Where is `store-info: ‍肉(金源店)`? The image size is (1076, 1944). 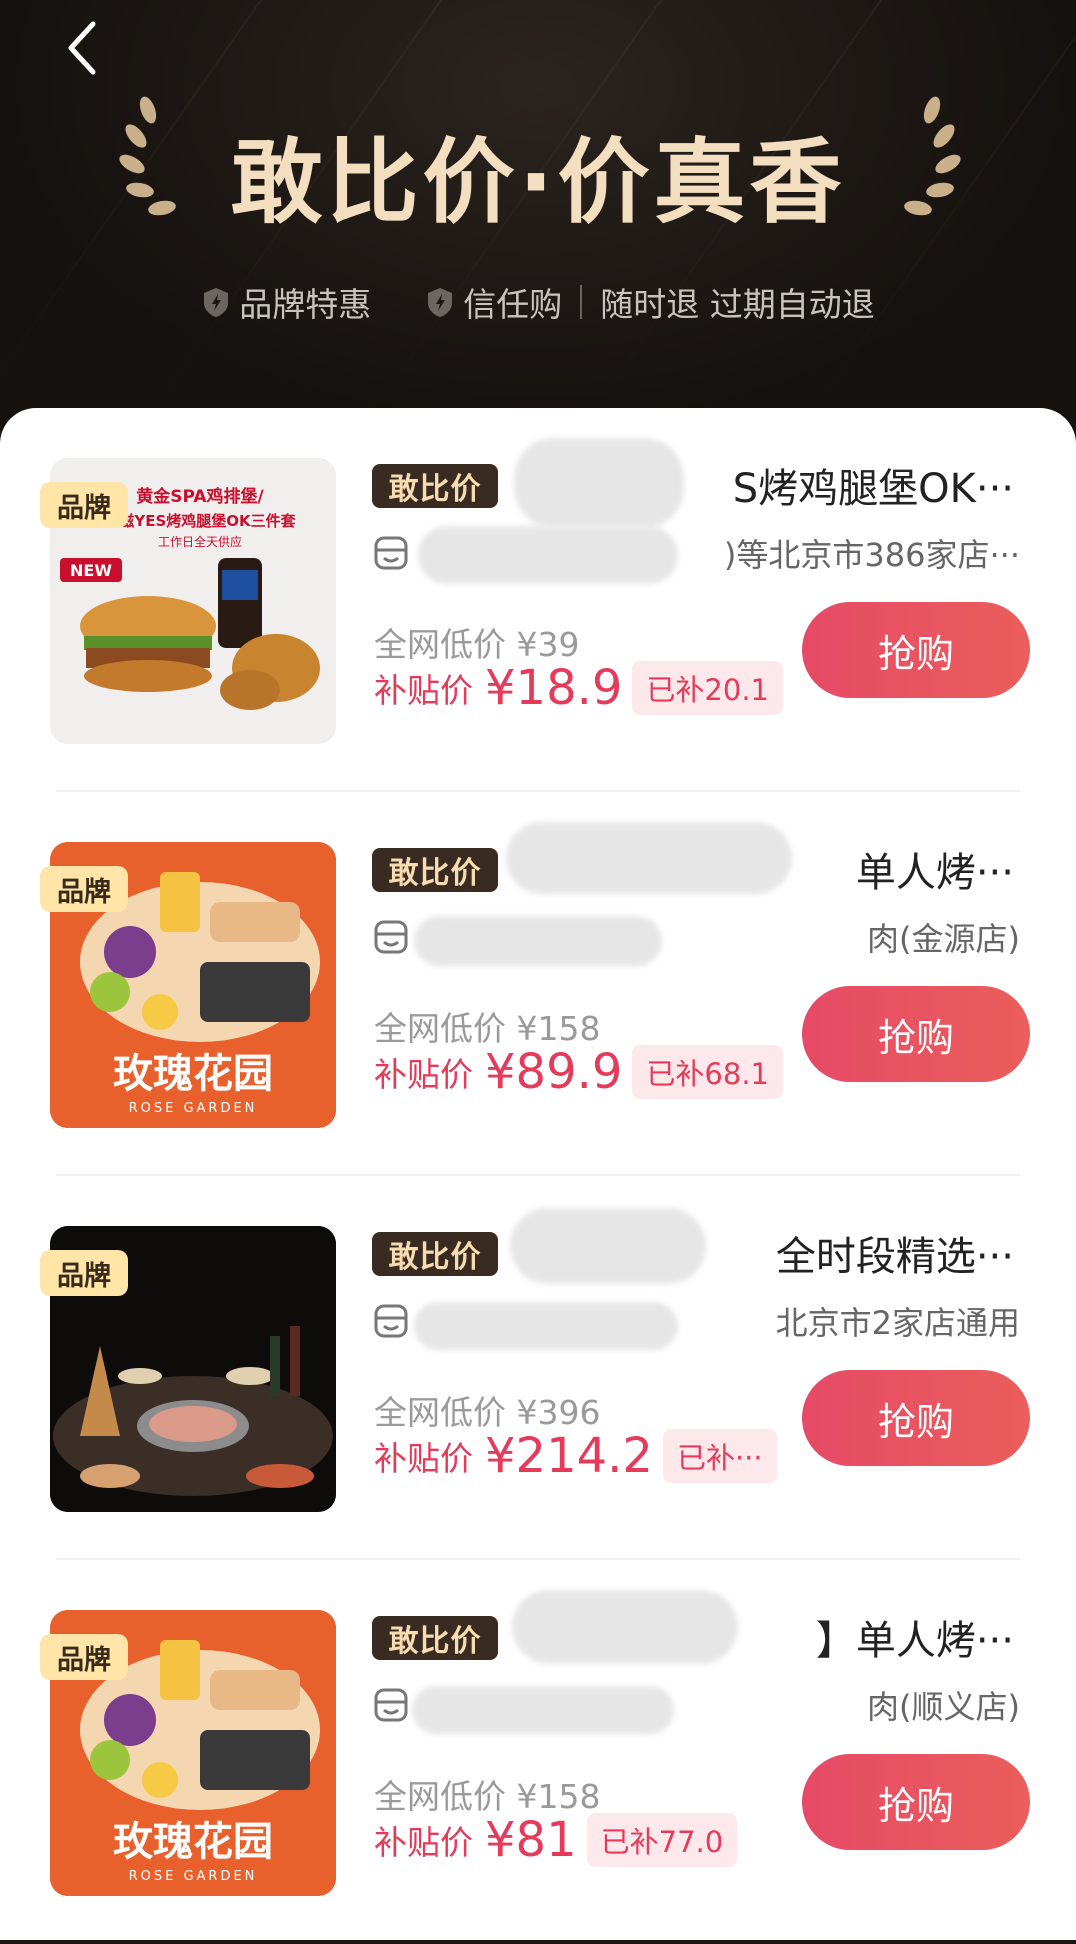
store-info: ‍肉(金源店) is located at coordinates (943, 939).